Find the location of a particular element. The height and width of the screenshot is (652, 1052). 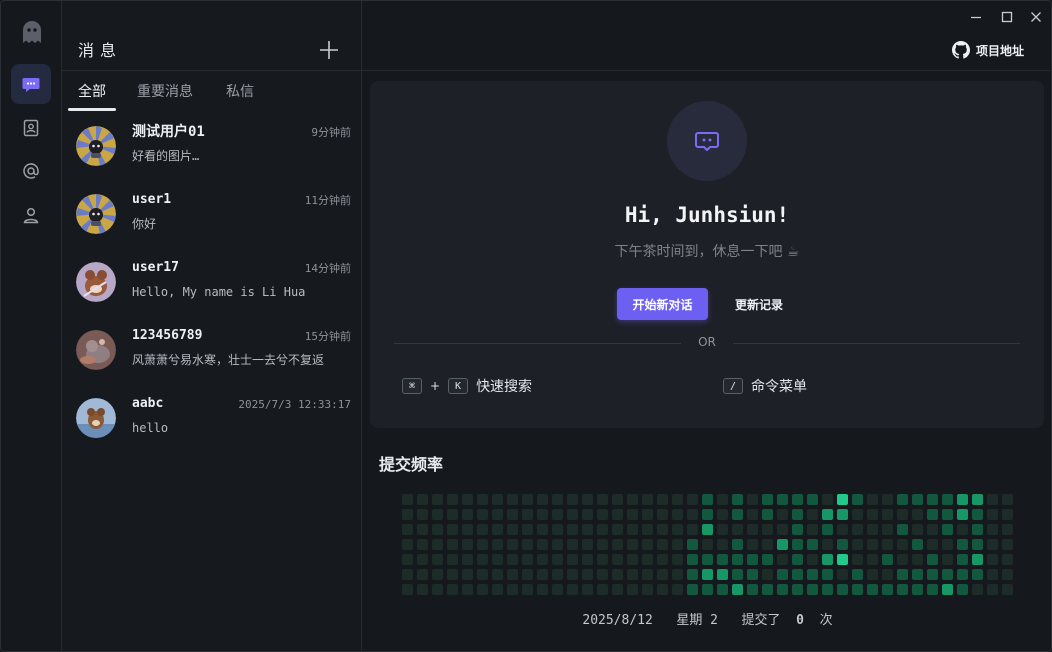

close-icon is located at coordinates (1036, 17).